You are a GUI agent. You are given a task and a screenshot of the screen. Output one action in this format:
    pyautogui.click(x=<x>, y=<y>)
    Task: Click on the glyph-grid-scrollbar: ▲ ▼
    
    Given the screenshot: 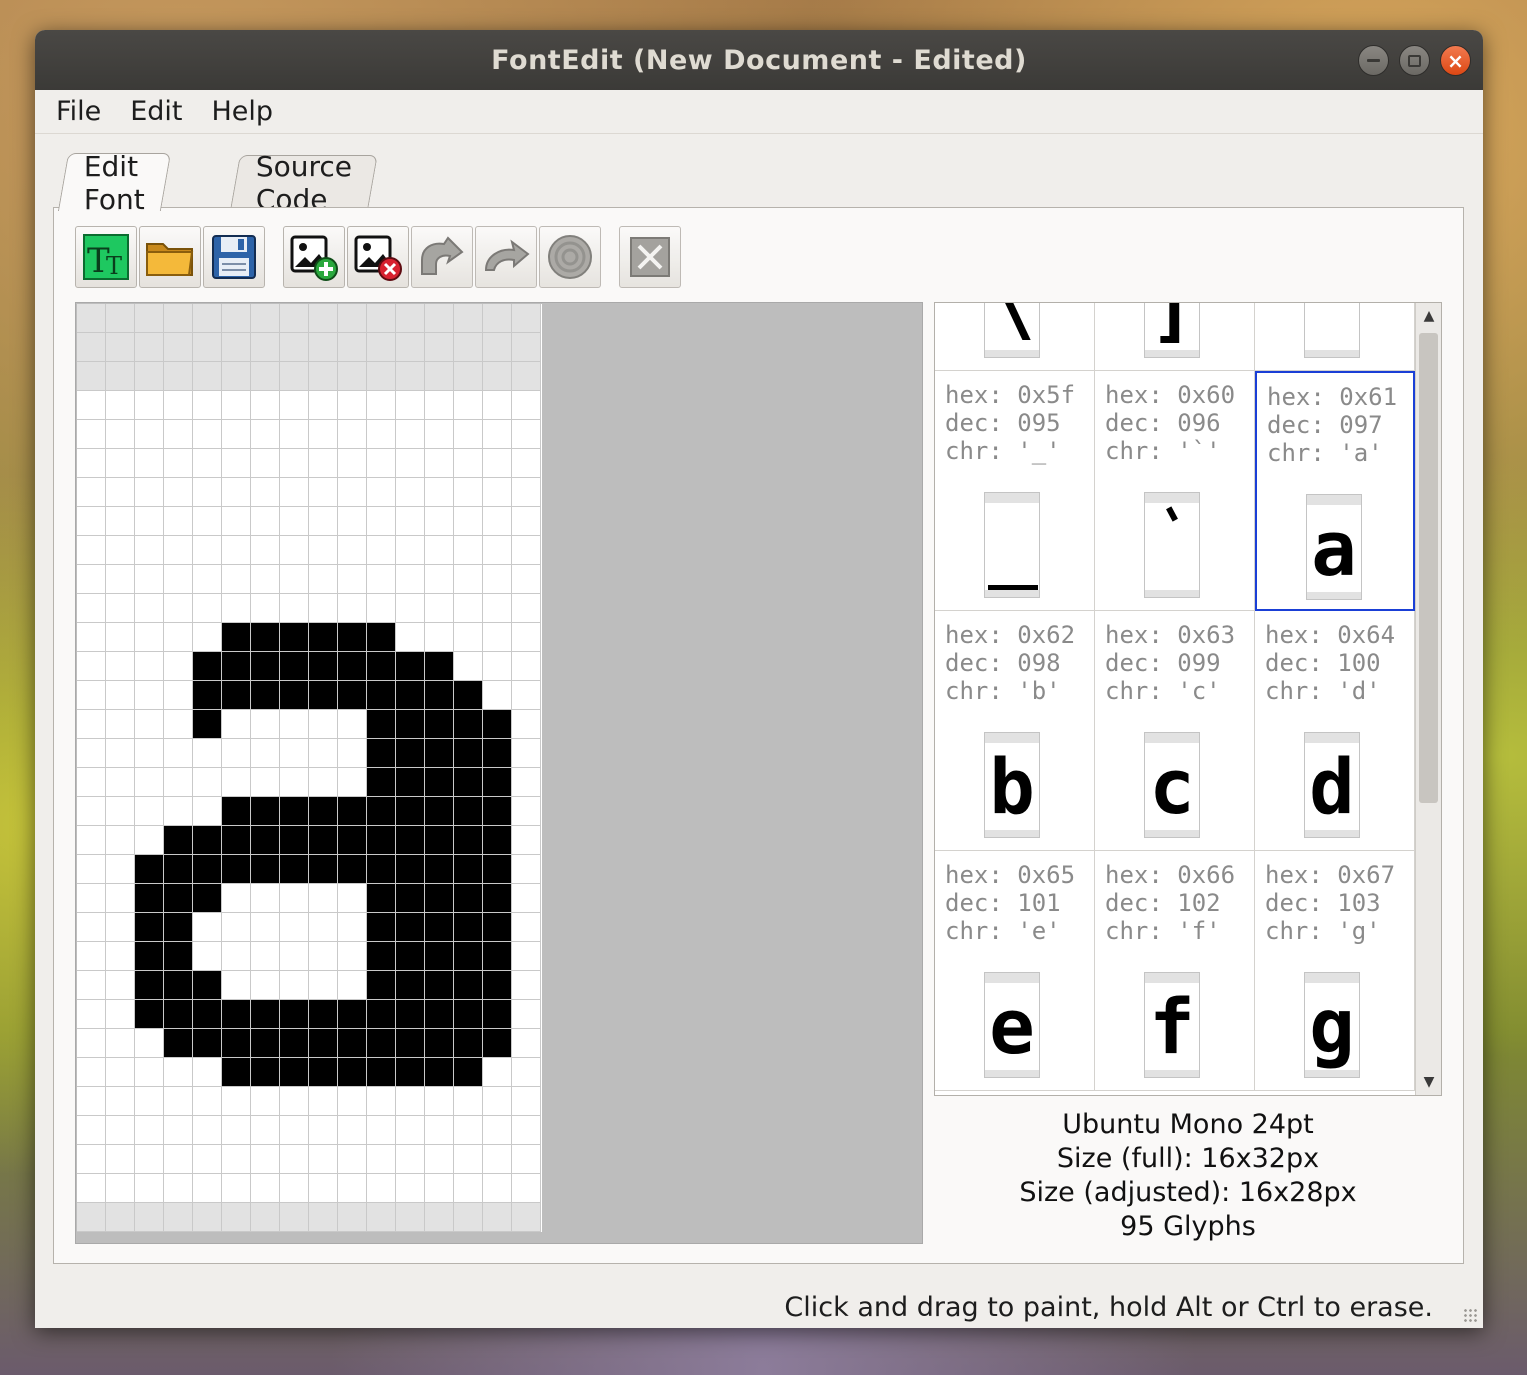 What is the action you would take?
    pyautogui.click(x=1428, y=699)
    